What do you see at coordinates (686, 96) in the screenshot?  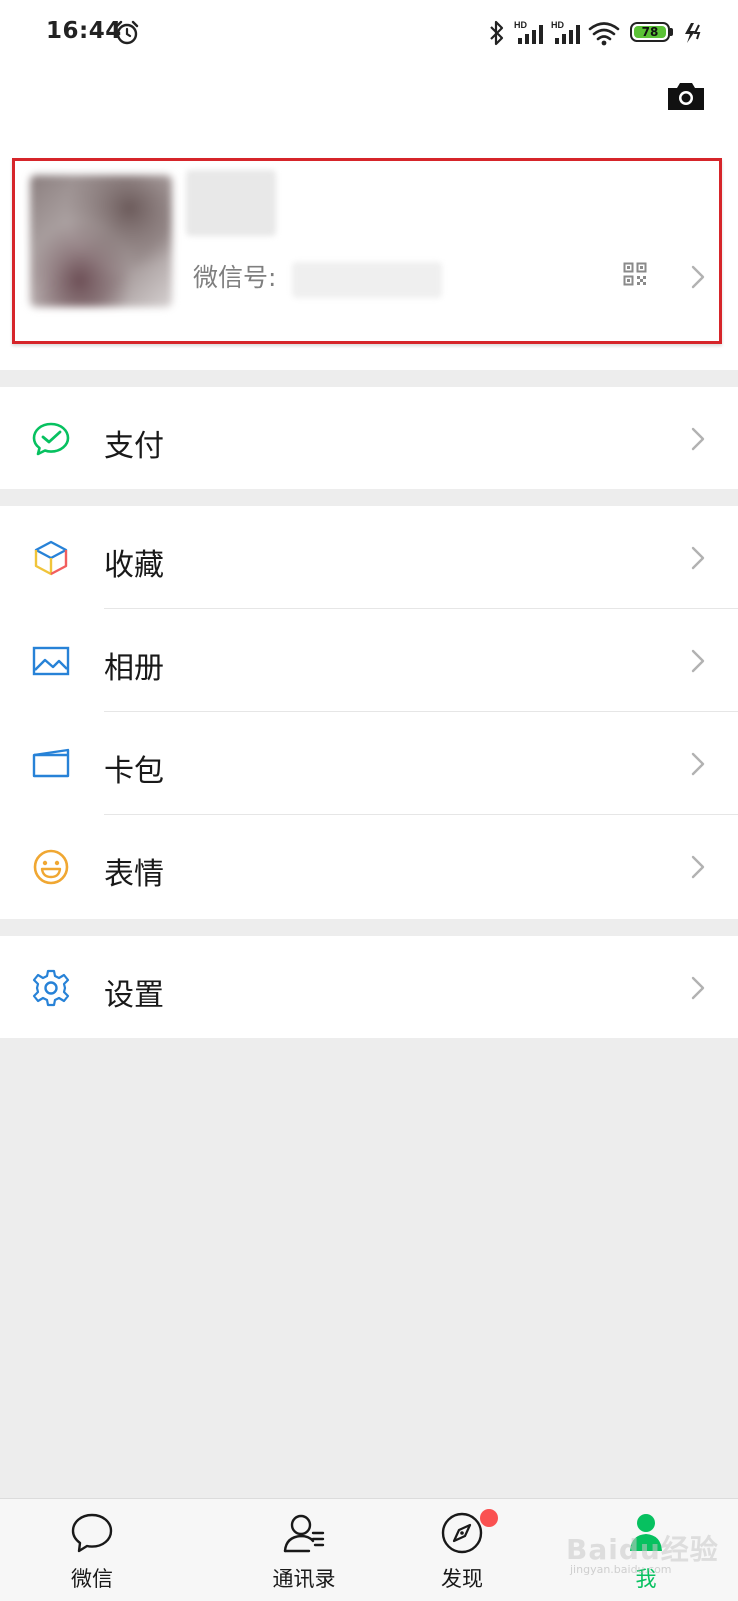 I see `camera-icon` at bounding box center [686, 96].